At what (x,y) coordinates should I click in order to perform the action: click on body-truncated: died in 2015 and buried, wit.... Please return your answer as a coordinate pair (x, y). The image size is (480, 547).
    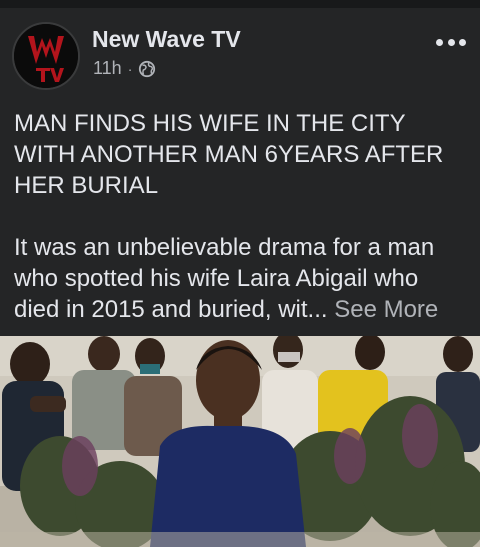
    Looking at the image, I should click on (171, 309).